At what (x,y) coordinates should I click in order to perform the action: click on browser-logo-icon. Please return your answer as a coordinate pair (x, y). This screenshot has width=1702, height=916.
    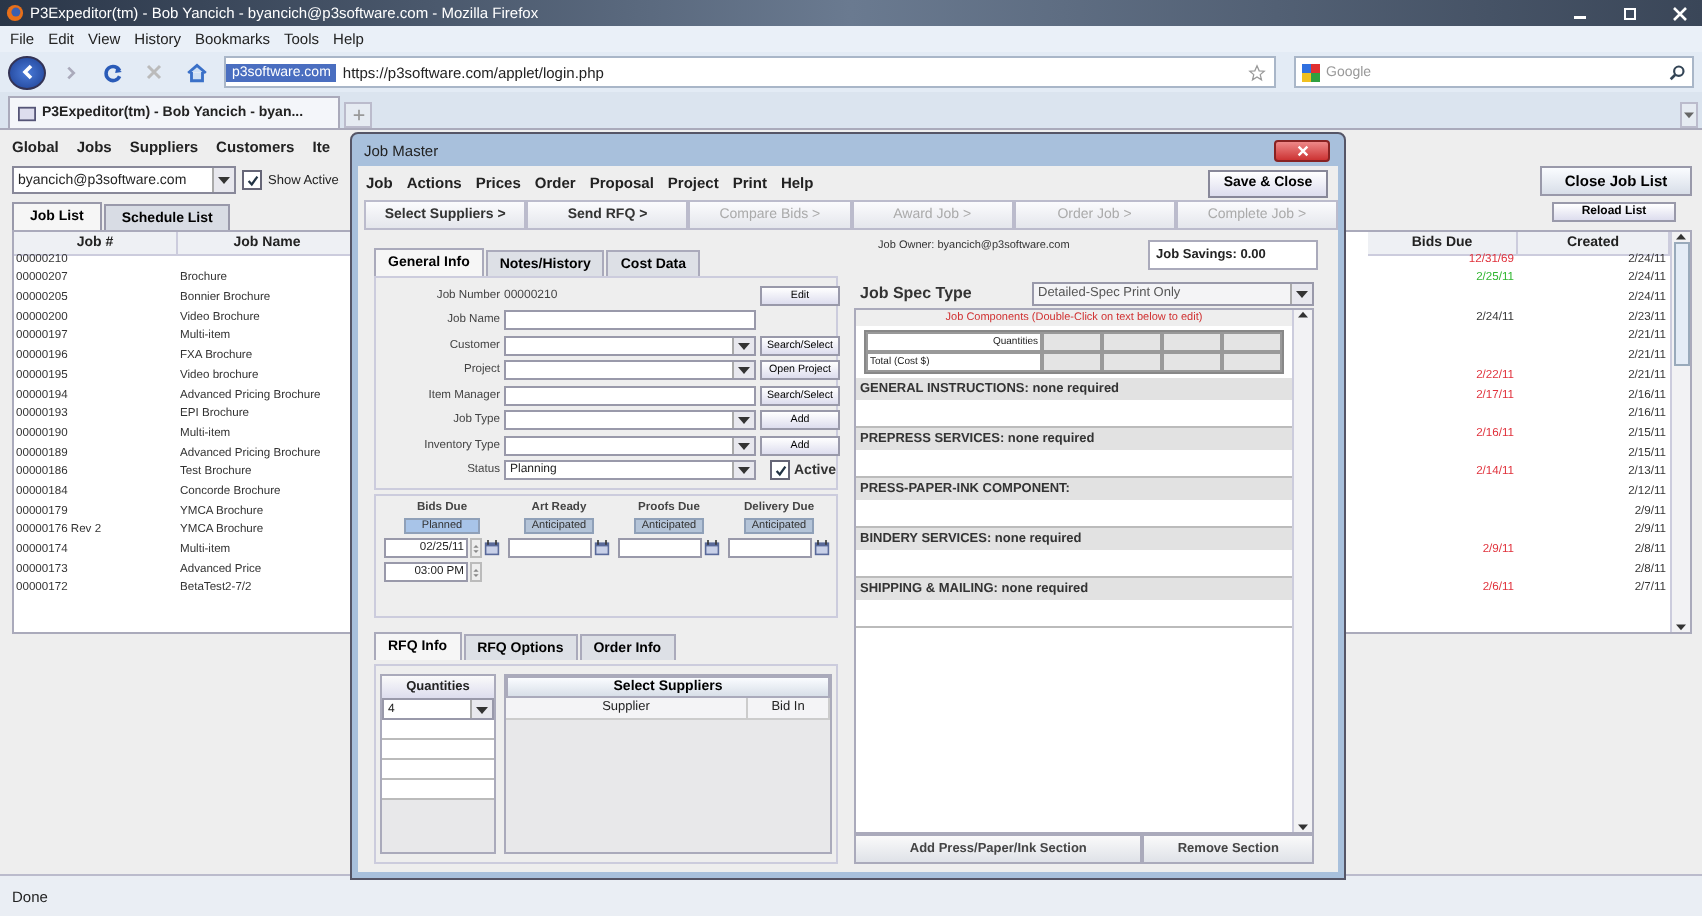
    Looking at the image, I should click on (15, 13).